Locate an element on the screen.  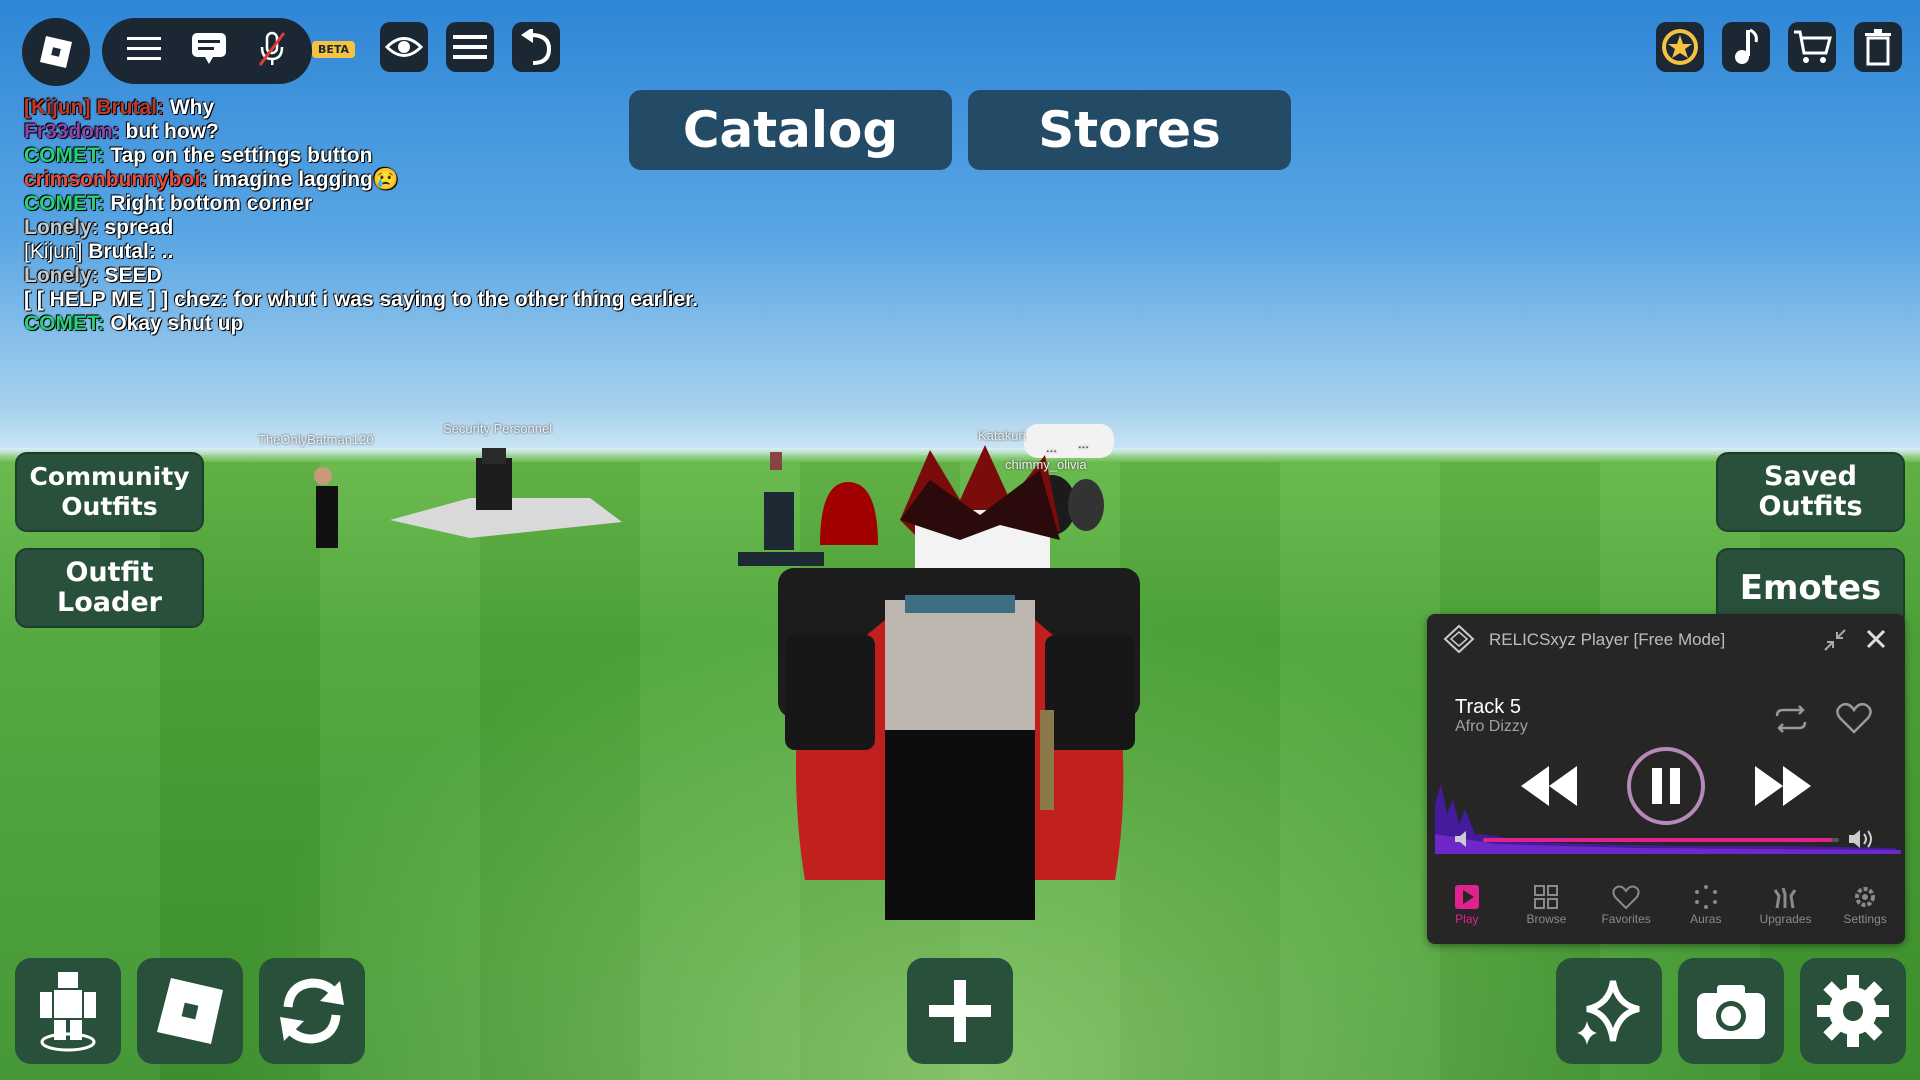
nav-settings-label: Settings is located at coordinates (1865, 919).